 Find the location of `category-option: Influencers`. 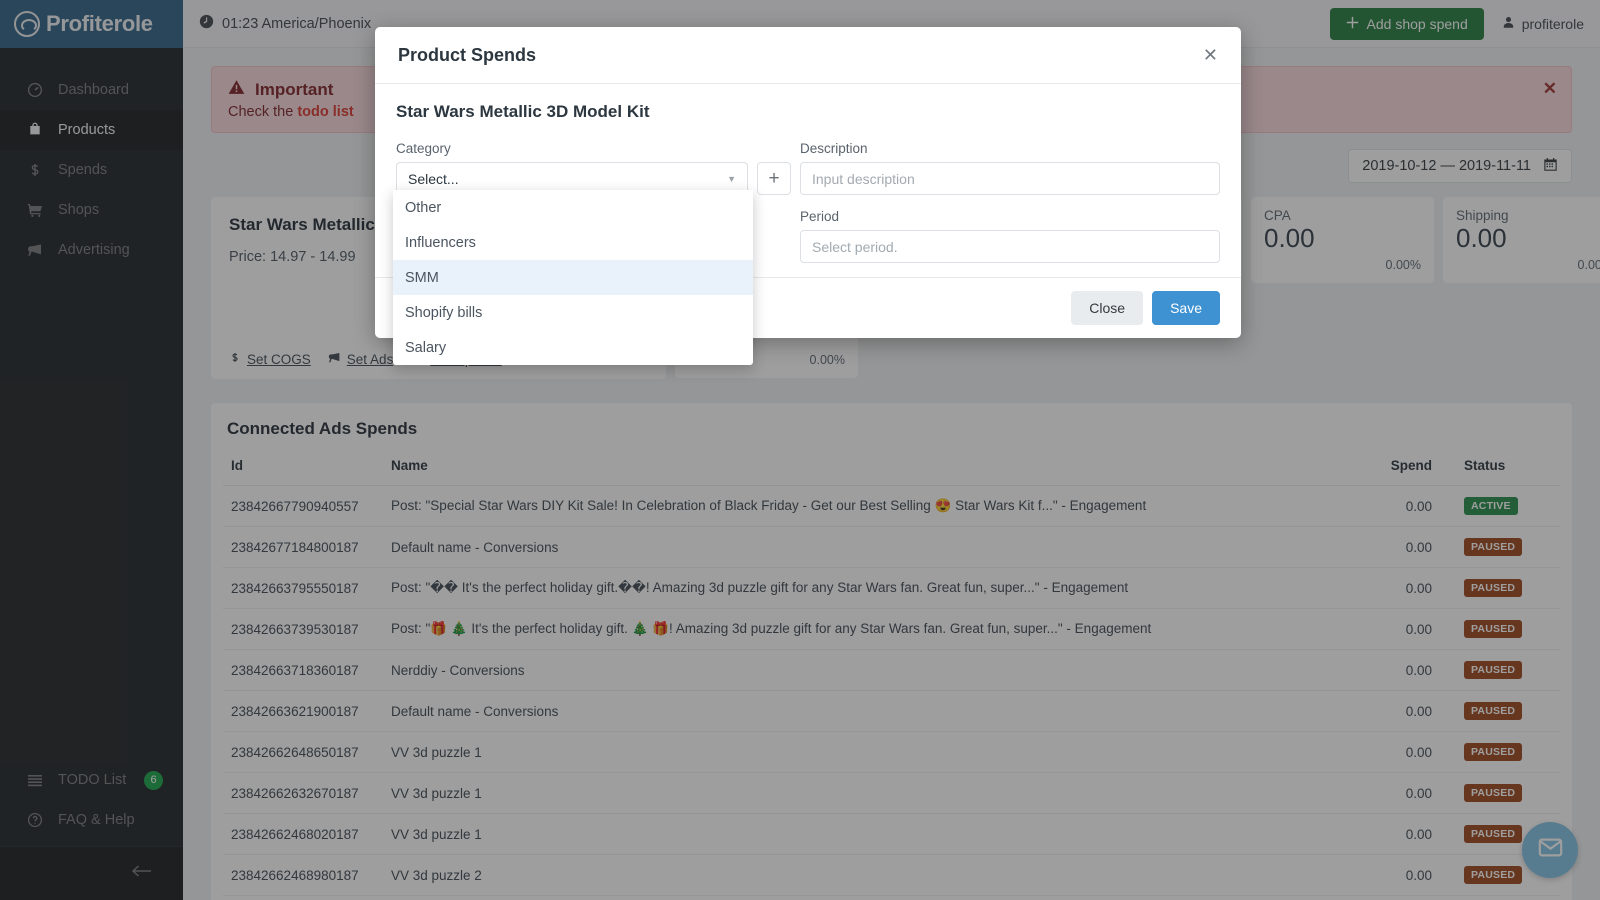

category-option: Influencers is located at coordinates (573, 242).